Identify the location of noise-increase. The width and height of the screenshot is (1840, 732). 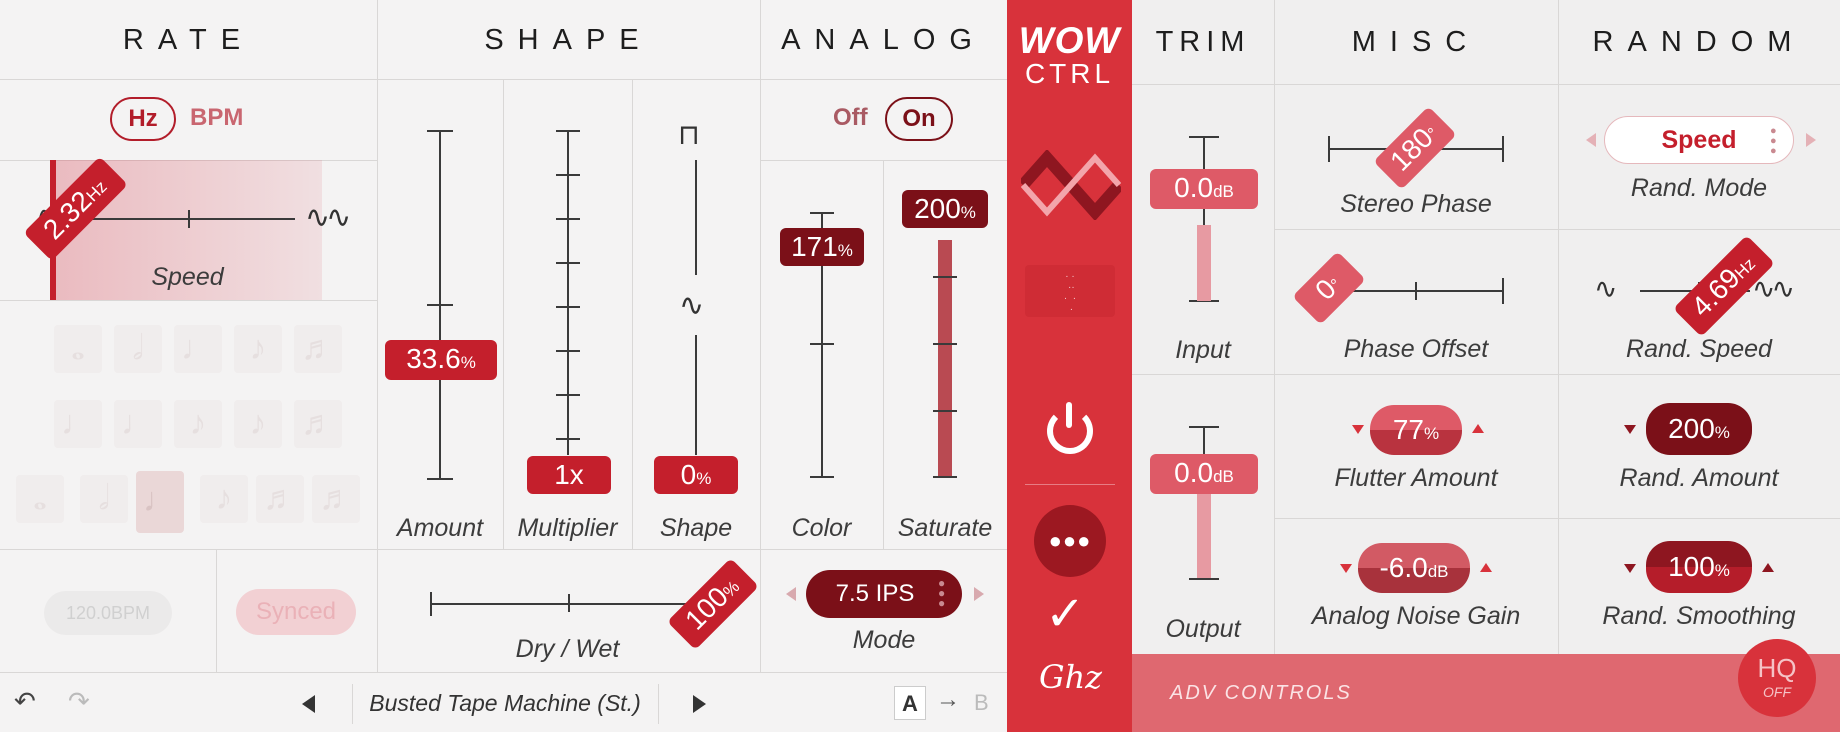
(1486, 567).